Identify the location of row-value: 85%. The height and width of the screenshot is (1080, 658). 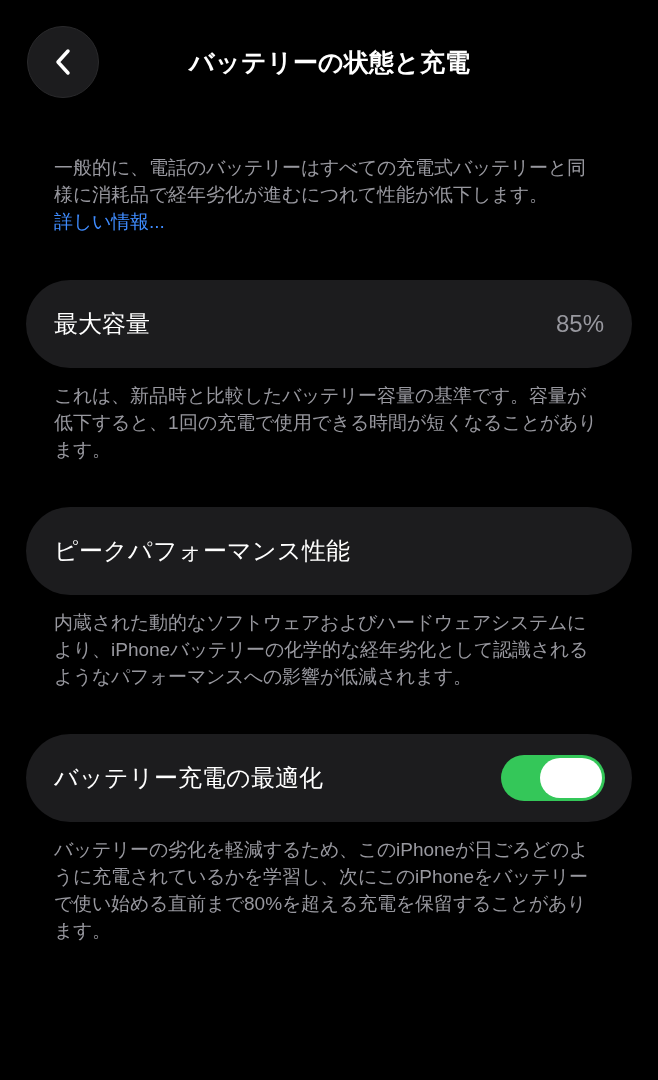
(579, 324).